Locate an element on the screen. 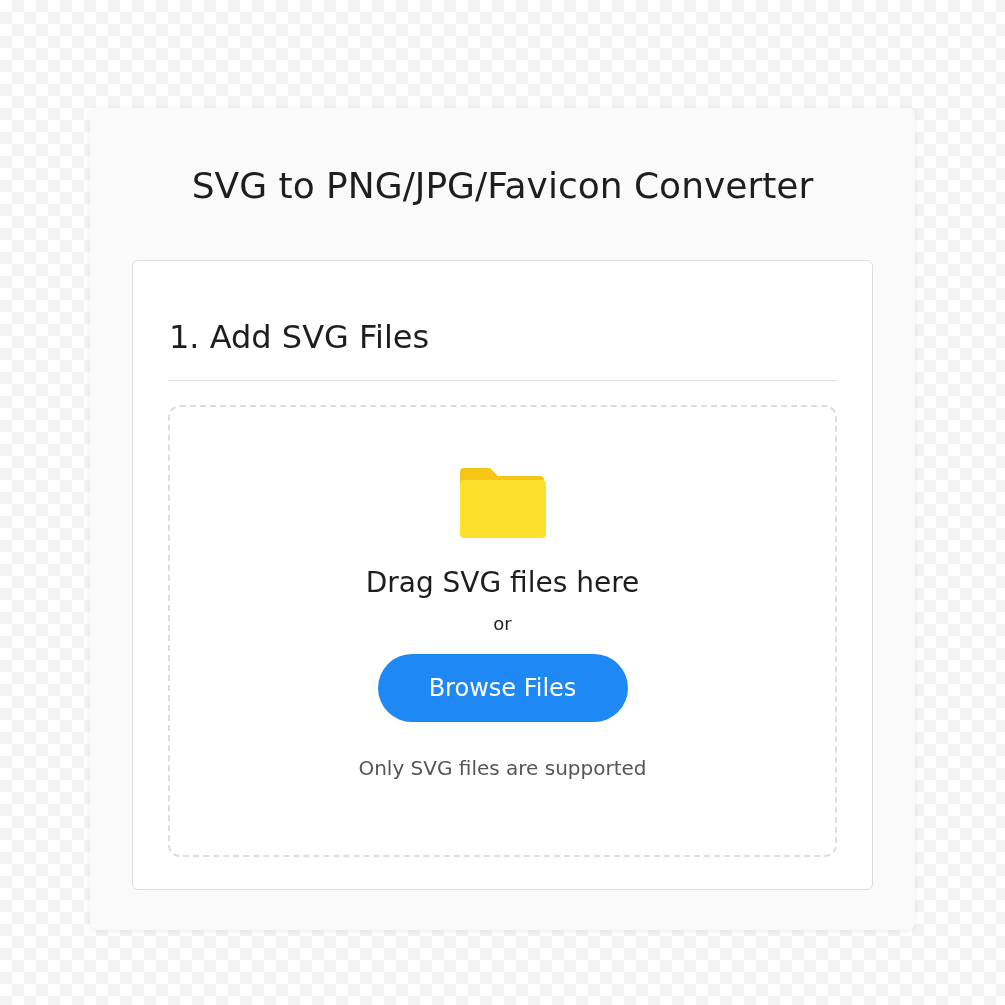 This screenshot has width=1005, height=1005. drop-prompt: Drag SVG files here is located at coordinates (502, 582).